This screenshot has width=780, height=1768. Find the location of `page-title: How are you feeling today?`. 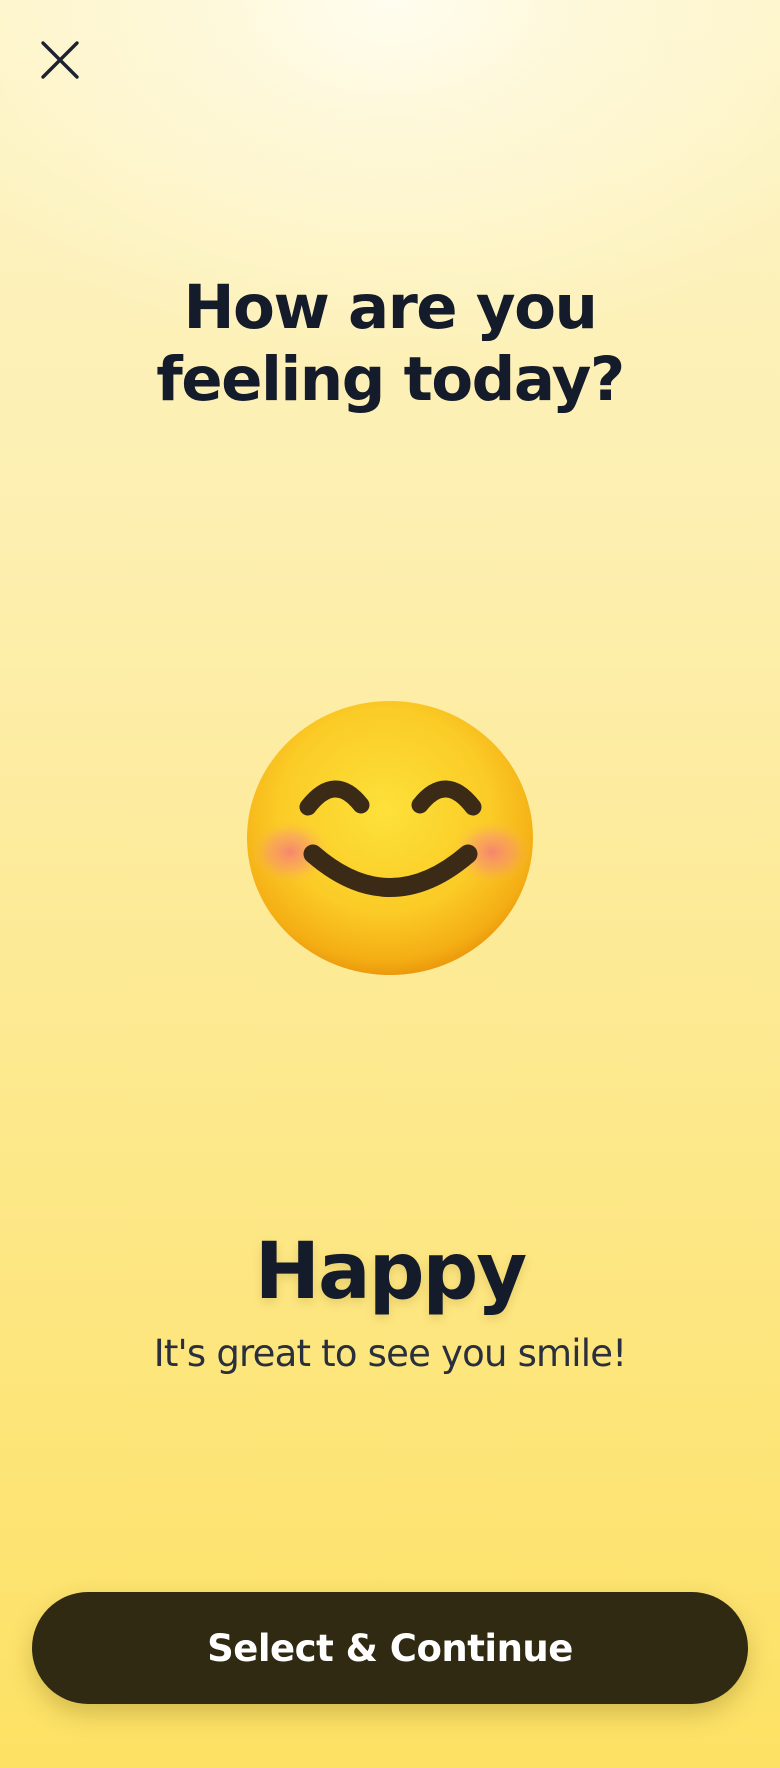

page-title: How are you feeling today? is located at coordinates (390, 343).